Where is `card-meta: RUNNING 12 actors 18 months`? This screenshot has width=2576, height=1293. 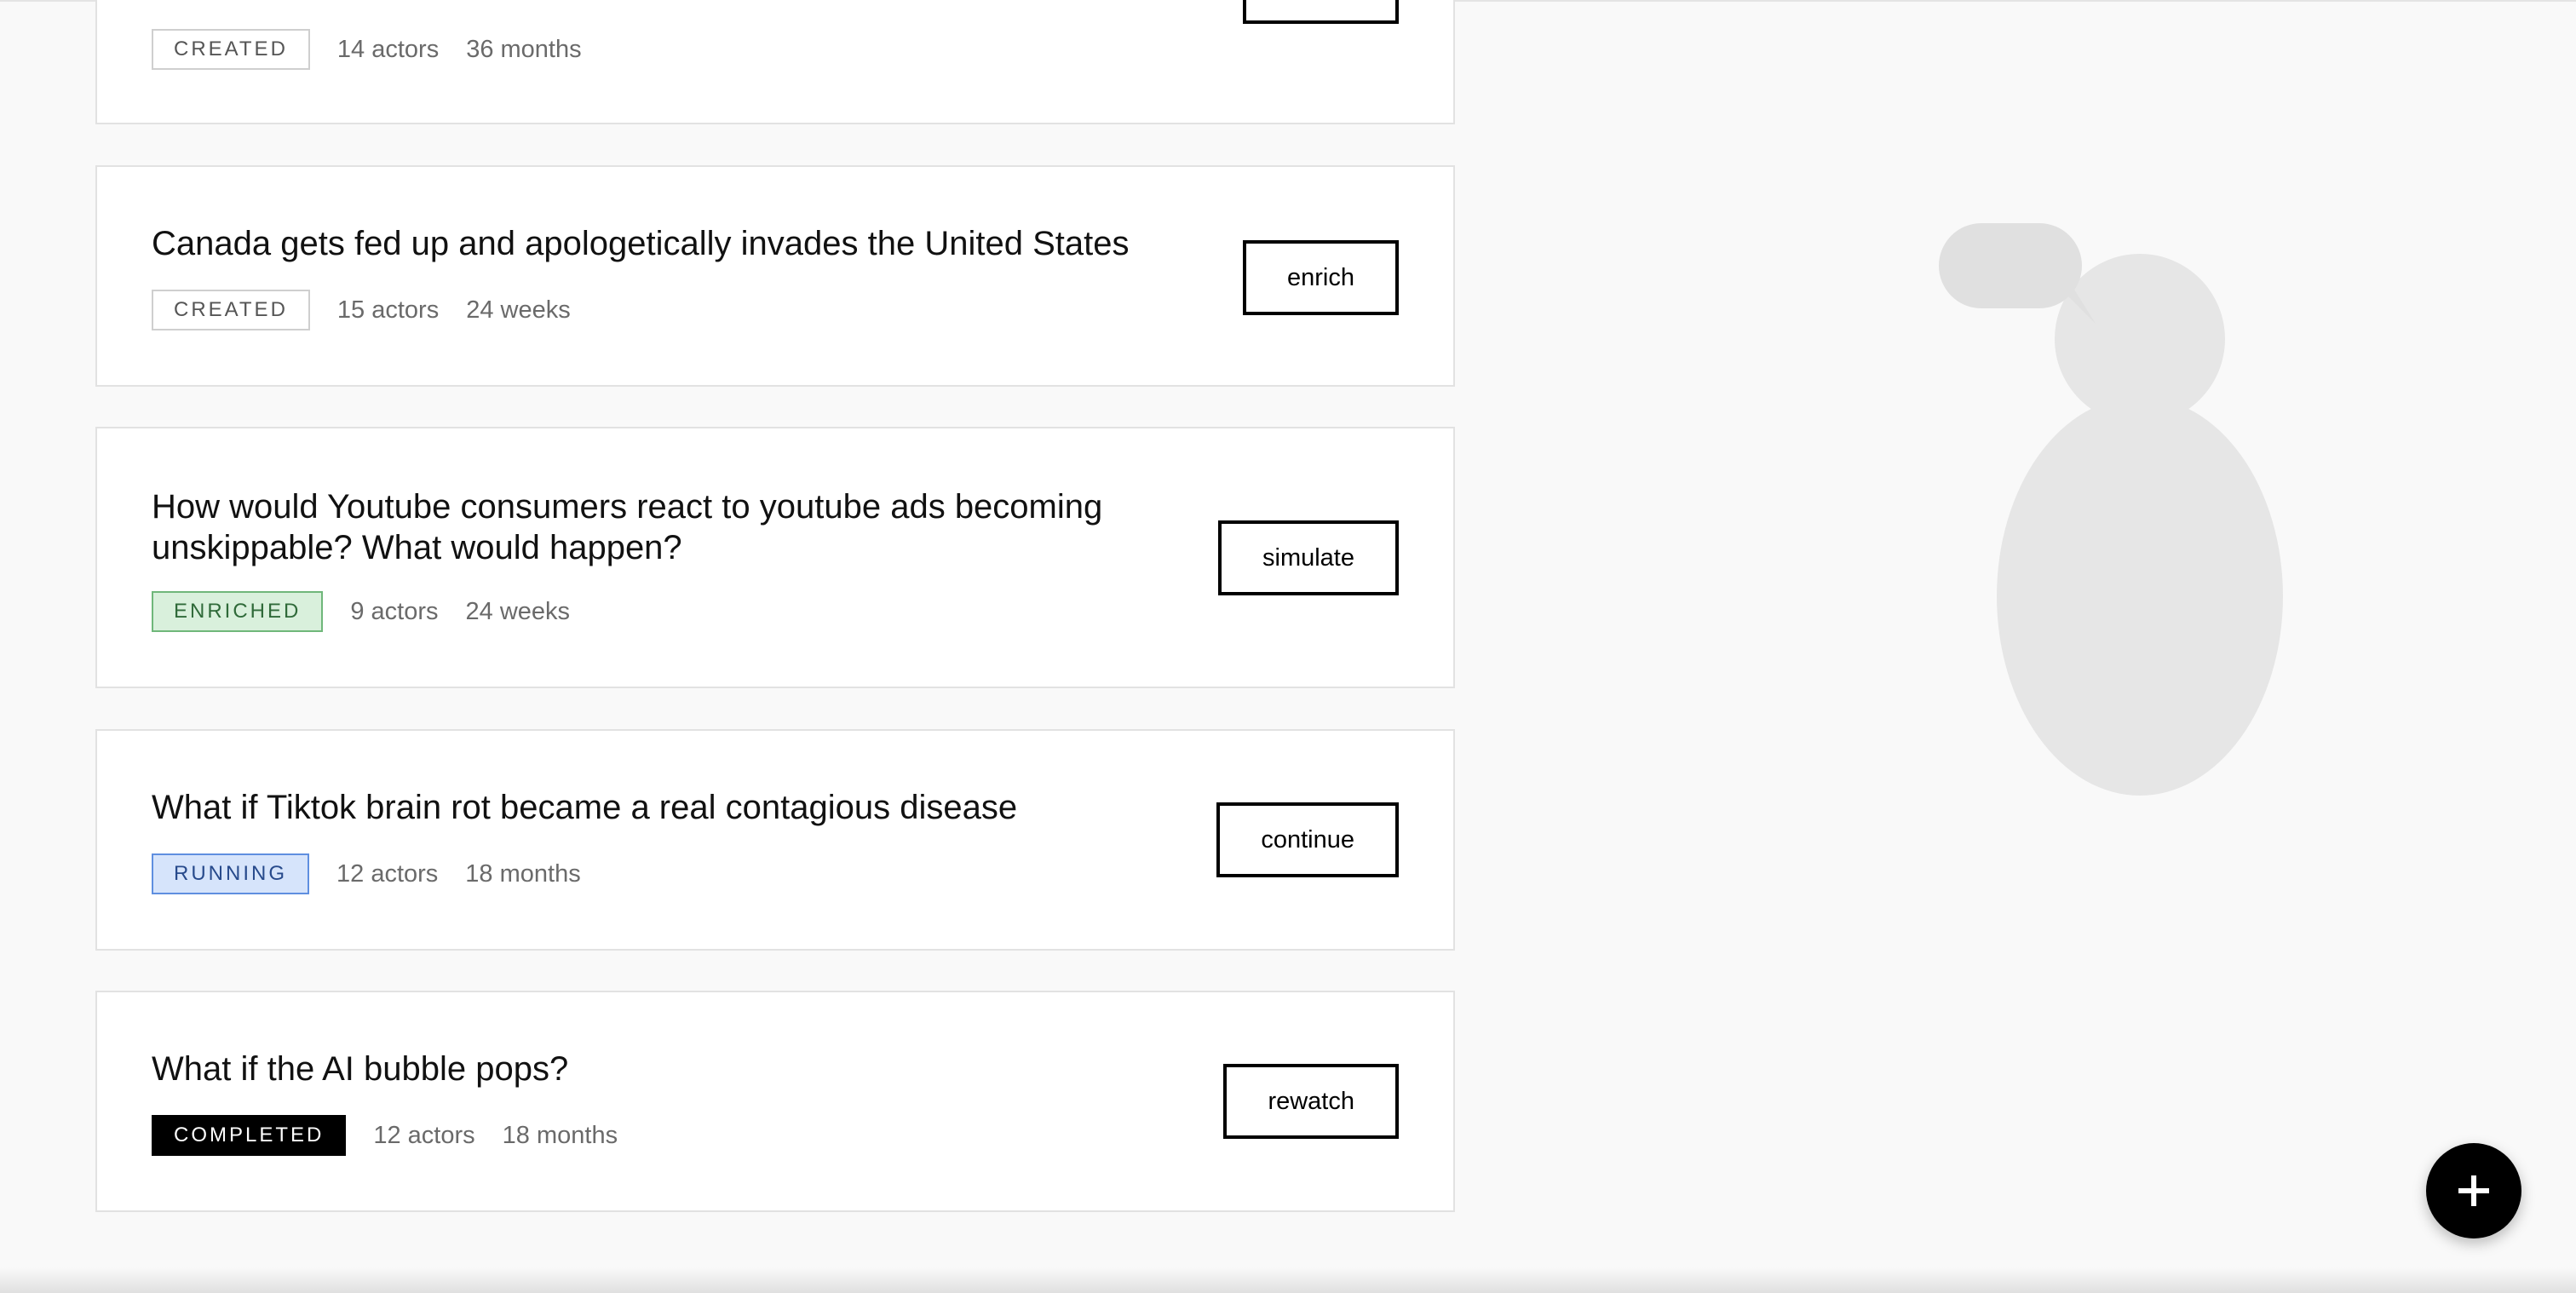
card-meta: RUNNING 12 actors 18 months is located at coordinates (366, 873).